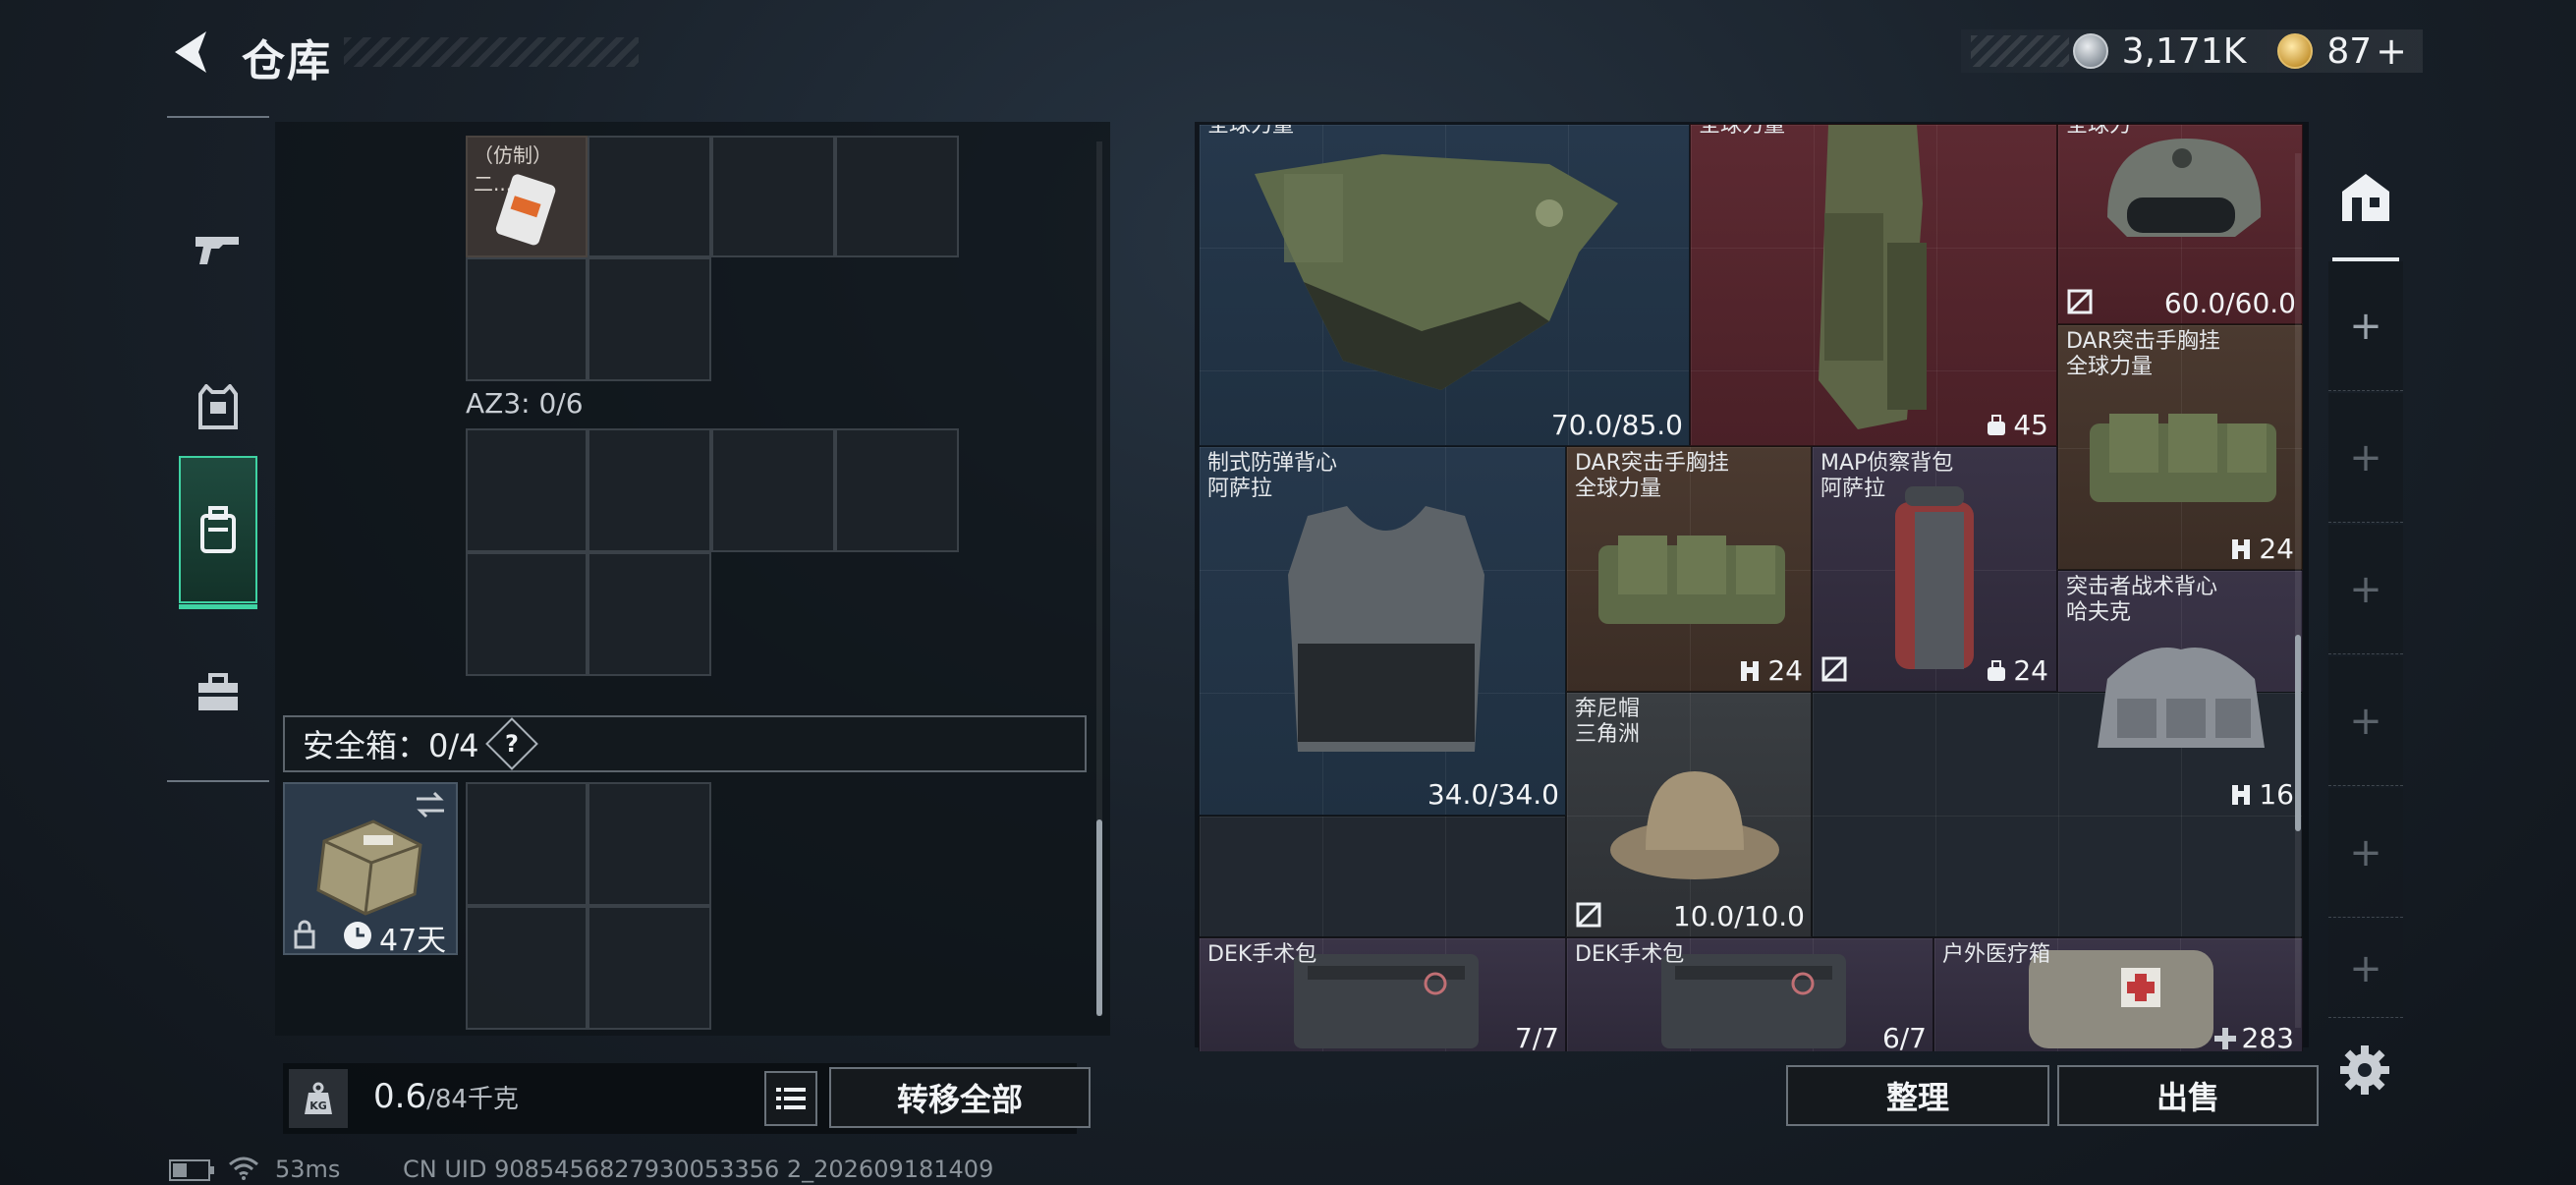 This screenshot has width=2576, height=1185. Describe the element at coordinates (1608, 709) in the screenshot. I see `item-name: 奔尼帽` at that location.